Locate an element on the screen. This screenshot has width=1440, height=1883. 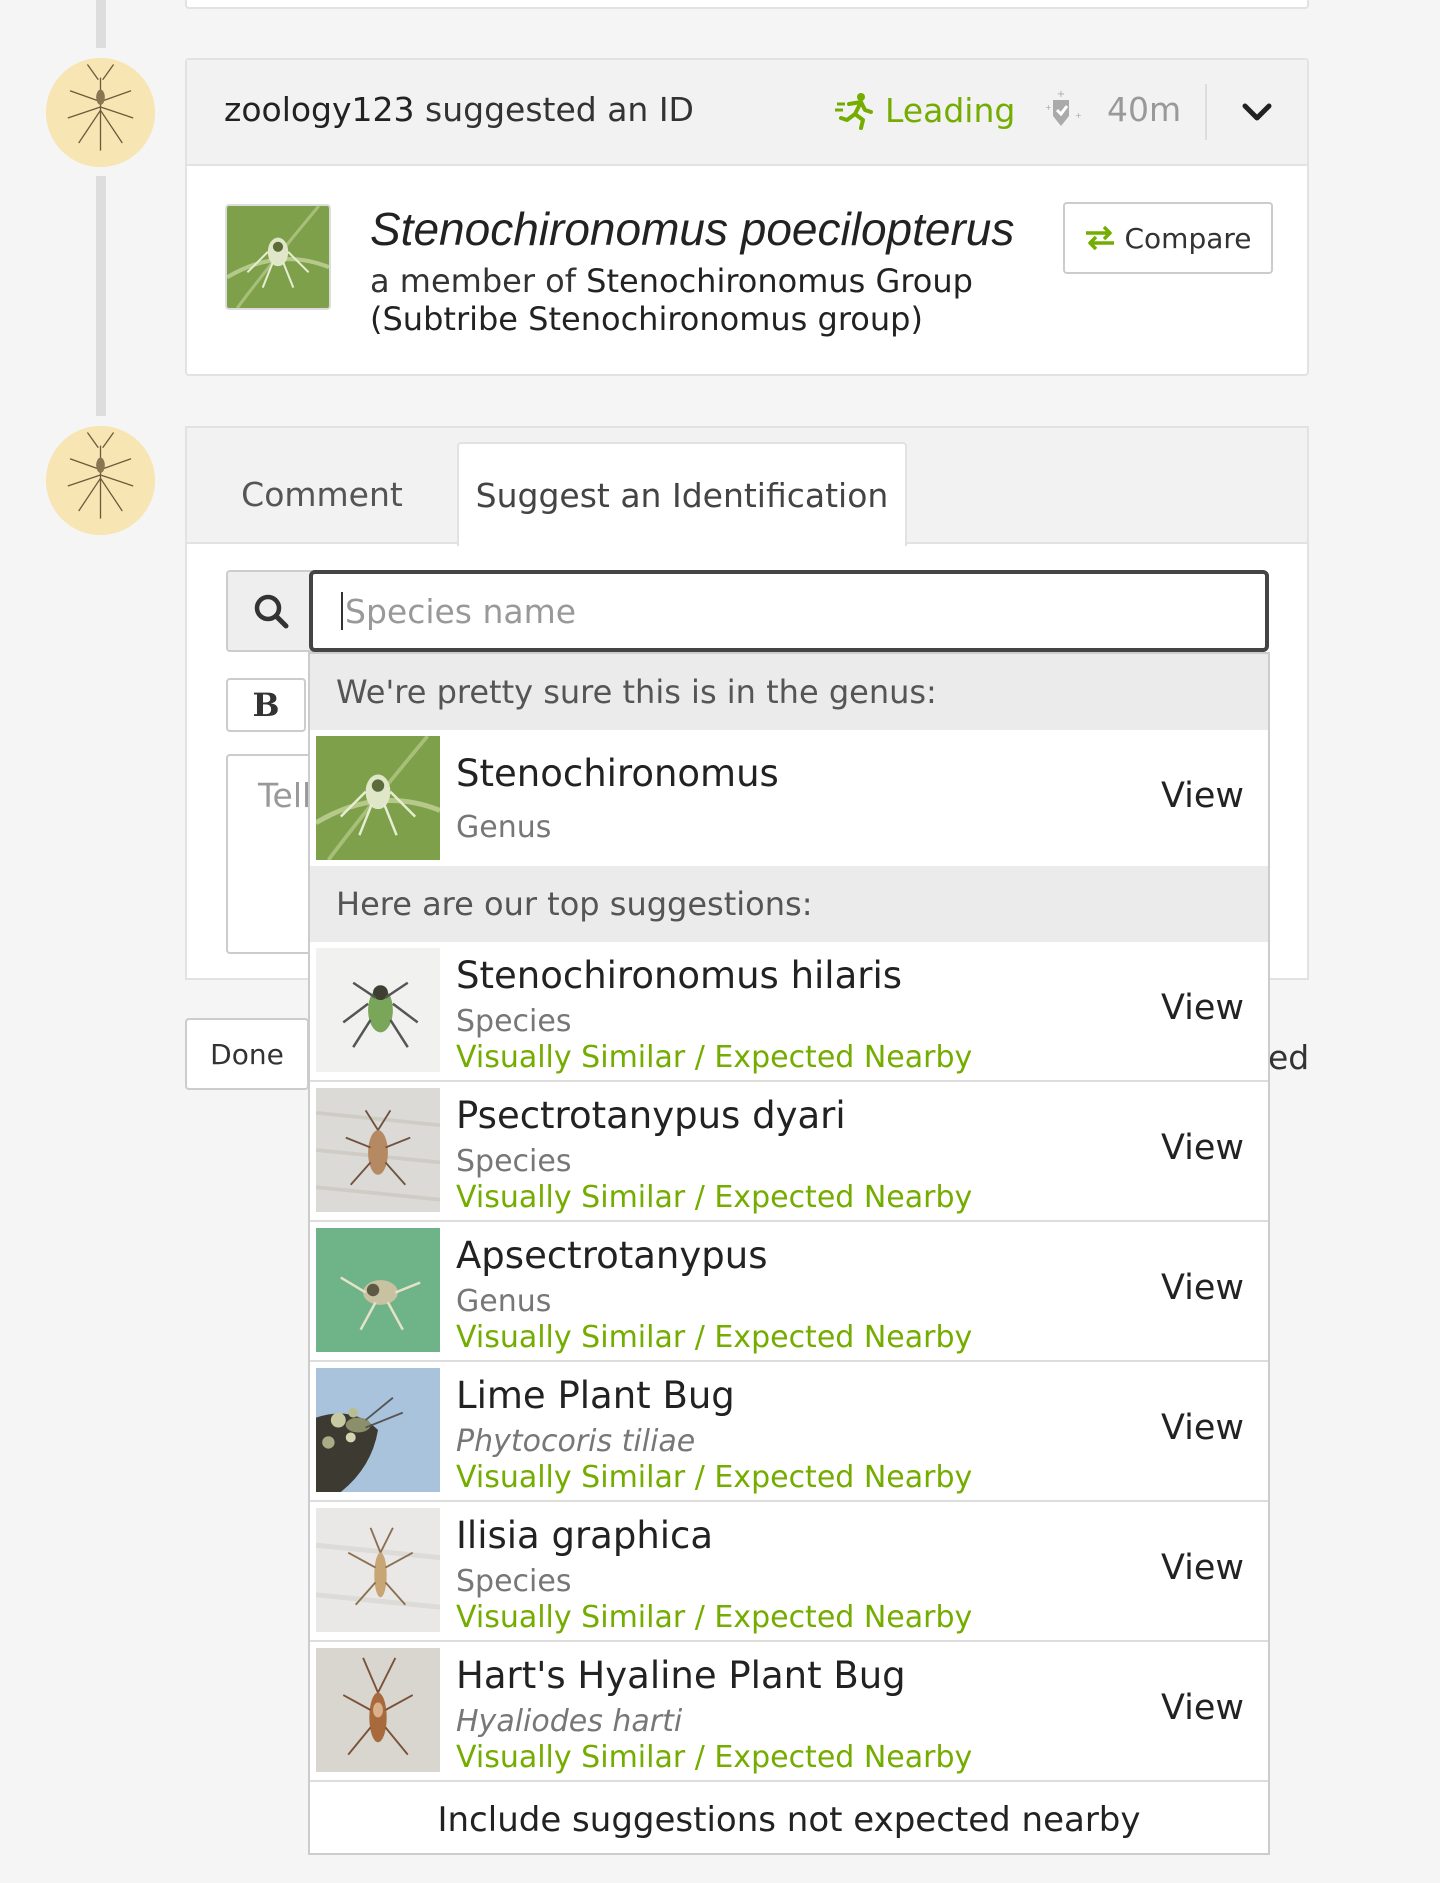
user-avatar is located at coordinates (100, 112).